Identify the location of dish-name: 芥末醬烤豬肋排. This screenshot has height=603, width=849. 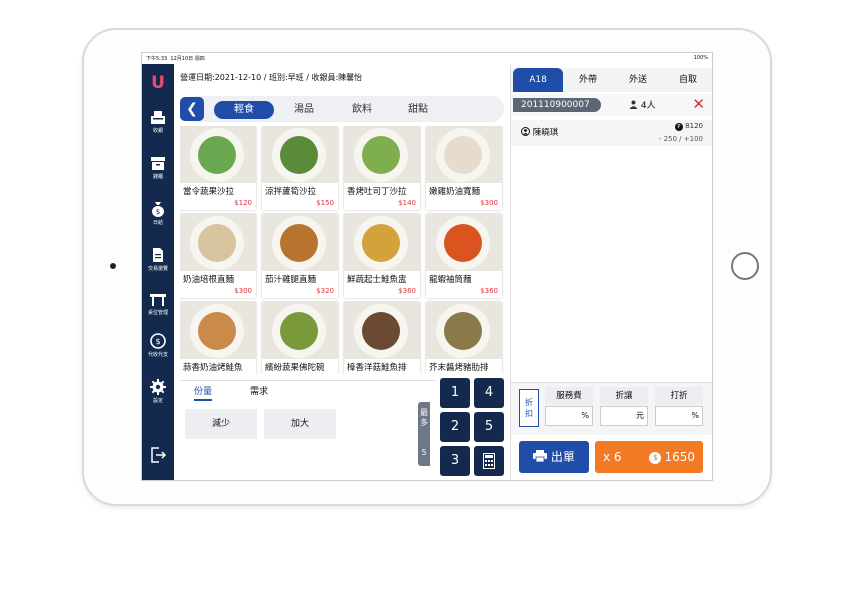
(459, 368).